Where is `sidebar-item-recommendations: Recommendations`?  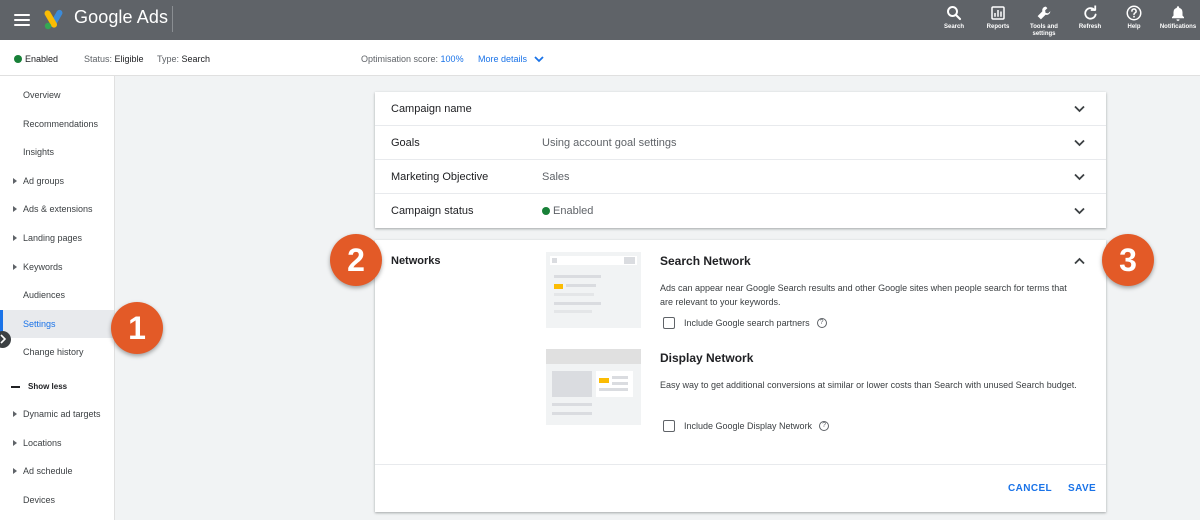 sidebar-item-recommendations: Recommendations is located at coordinates (57, 124).